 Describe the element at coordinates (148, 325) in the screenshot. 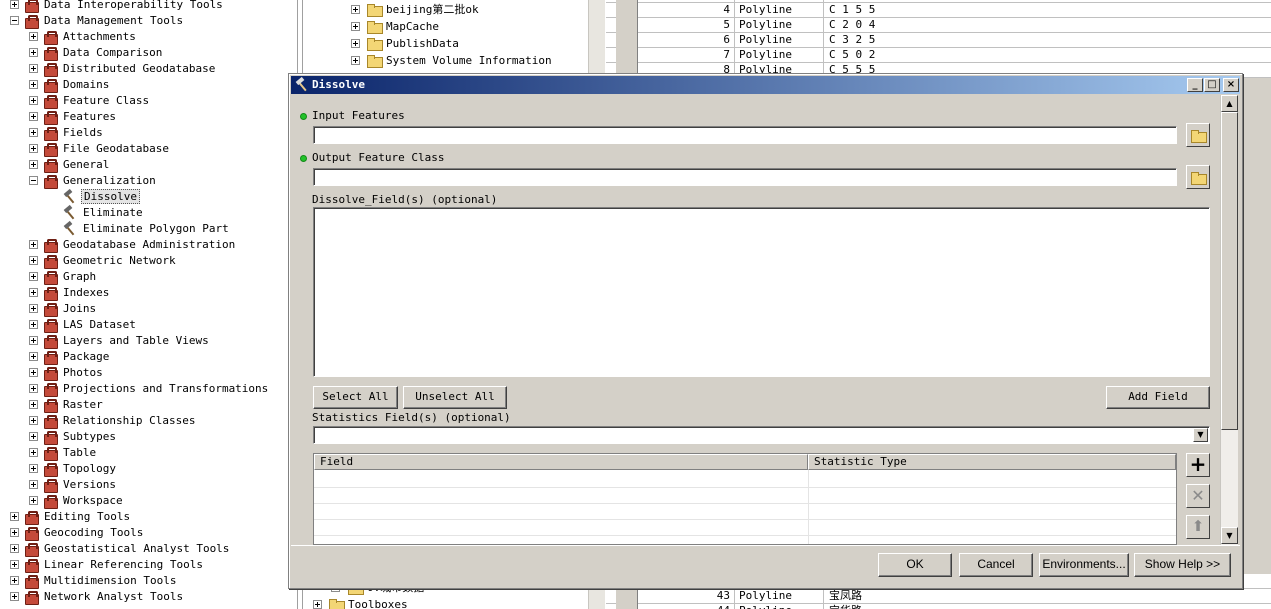

I see `tree-item-toolbox: LAS Dataset` at that location.